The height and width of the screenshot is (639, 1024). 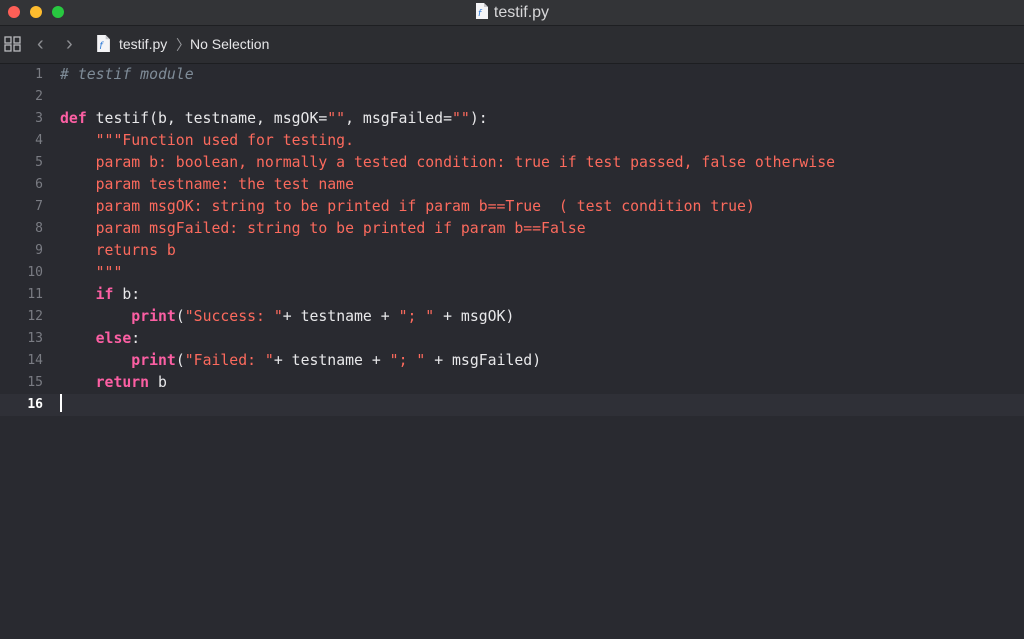 What do you see at coordinates (35, 294) in the screenshot?
I see `line-number: 11` at bounding box center [35, 294].